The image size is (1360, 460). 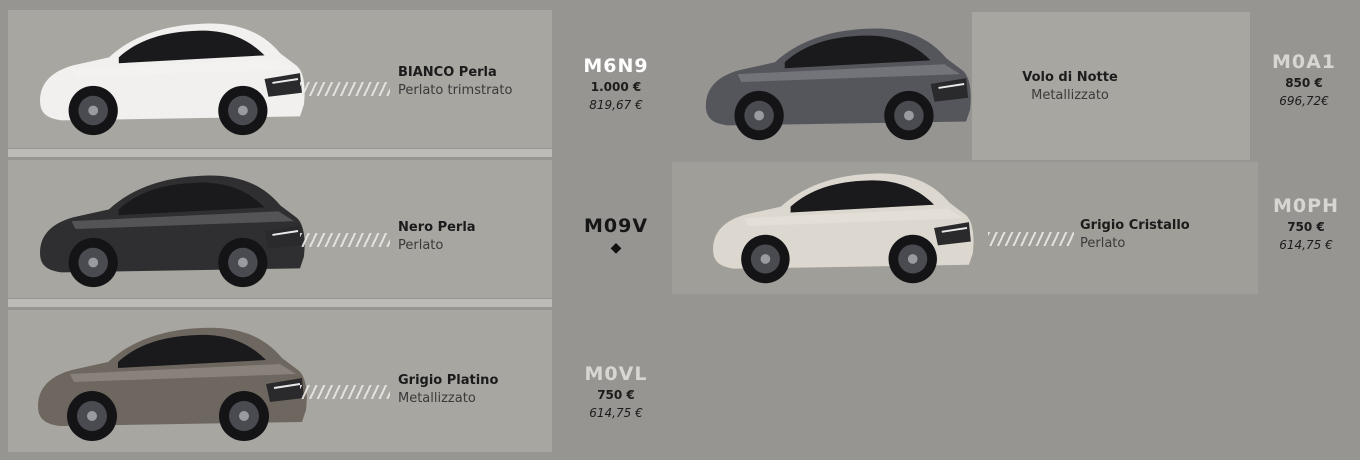 What do you see at coordinates (1070, 87) in the screenshot?
I see `color-label-volo-di-notte: Volo di Notte Metallizzato` at bounding box center [1070, 87].